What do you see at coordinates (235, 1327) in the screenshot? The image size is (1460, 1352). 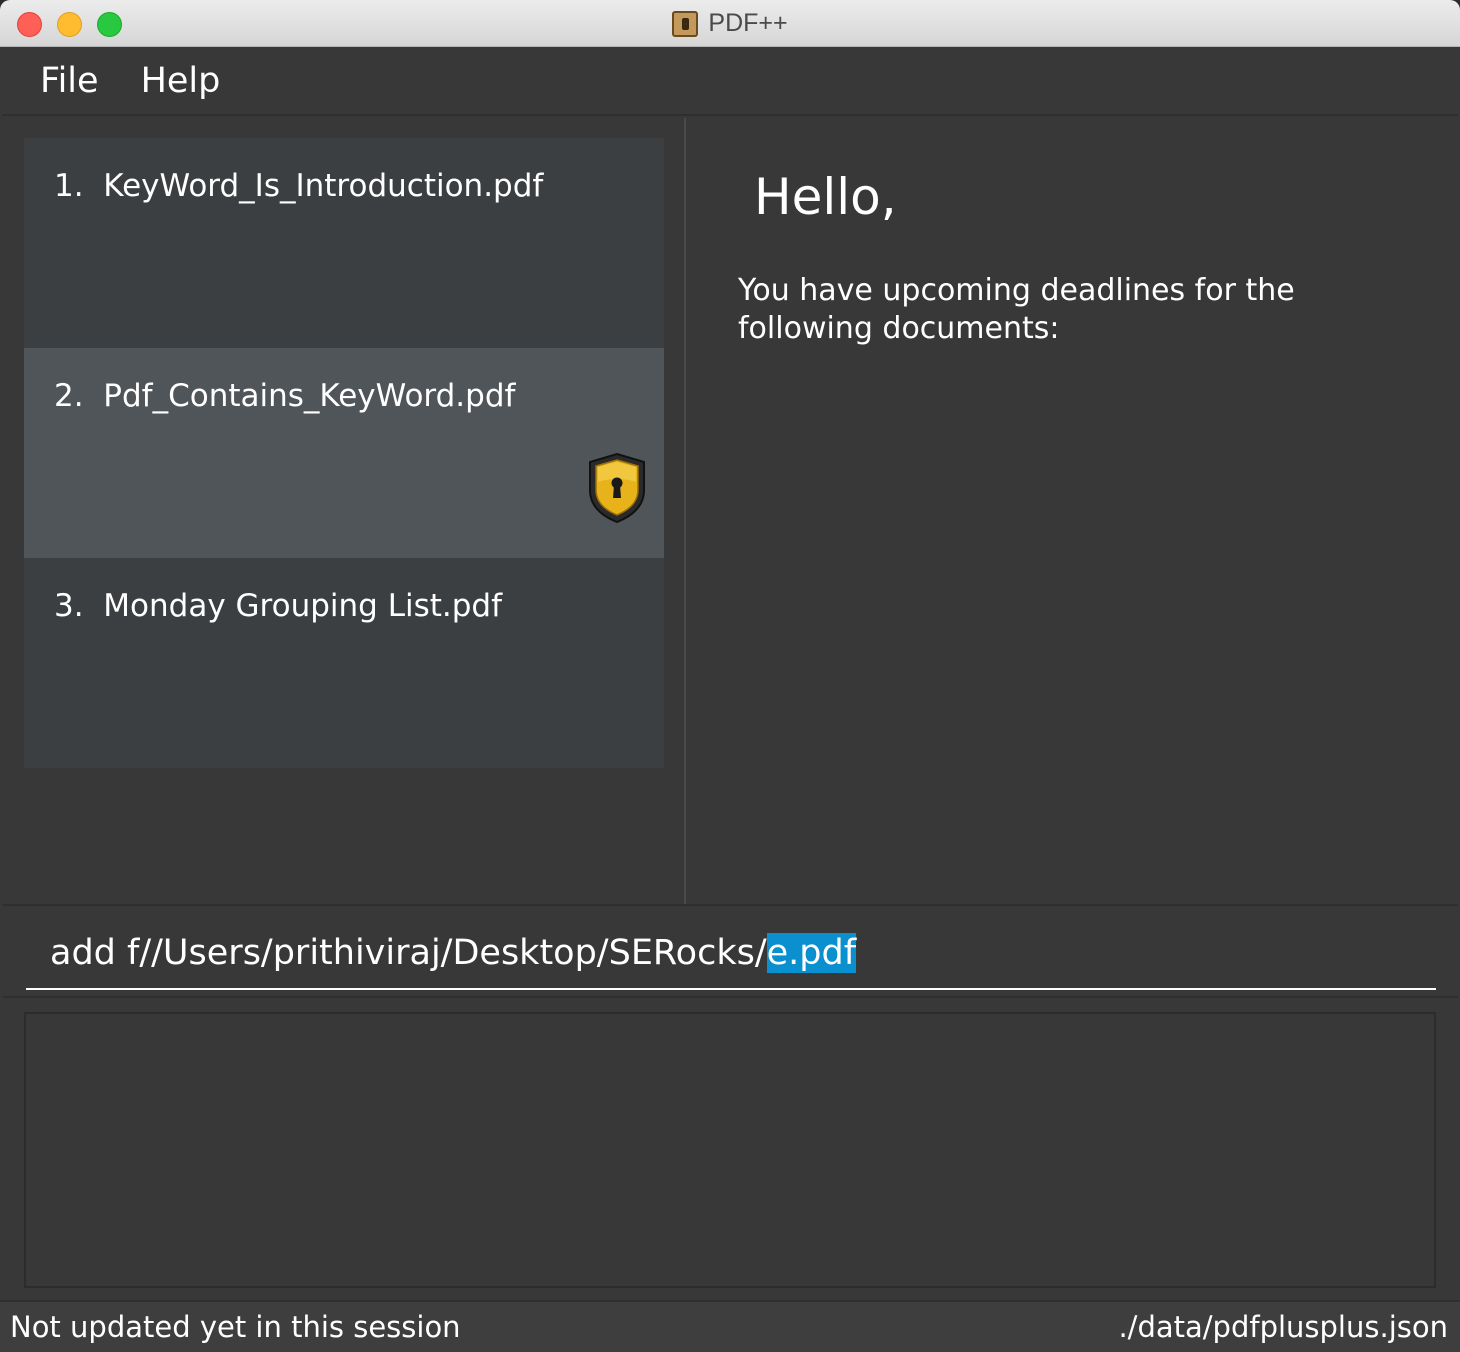 I see `sync-status: Not updated yet in this session` at bounding box center [235, 1327].